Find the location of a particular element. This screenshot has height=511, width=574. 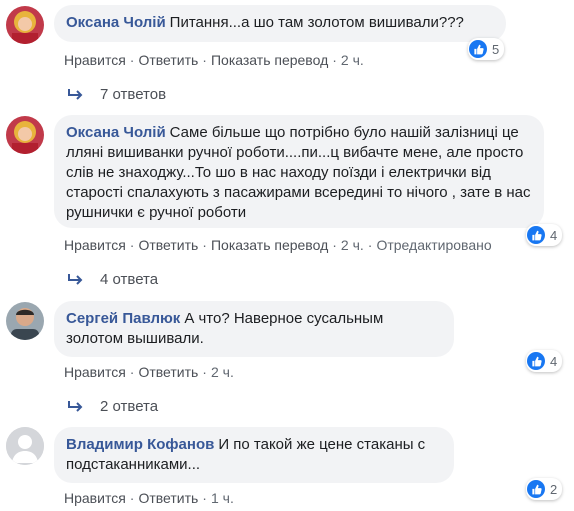

view-replies-link: 4 ответа is located at coordinates (112, 279).